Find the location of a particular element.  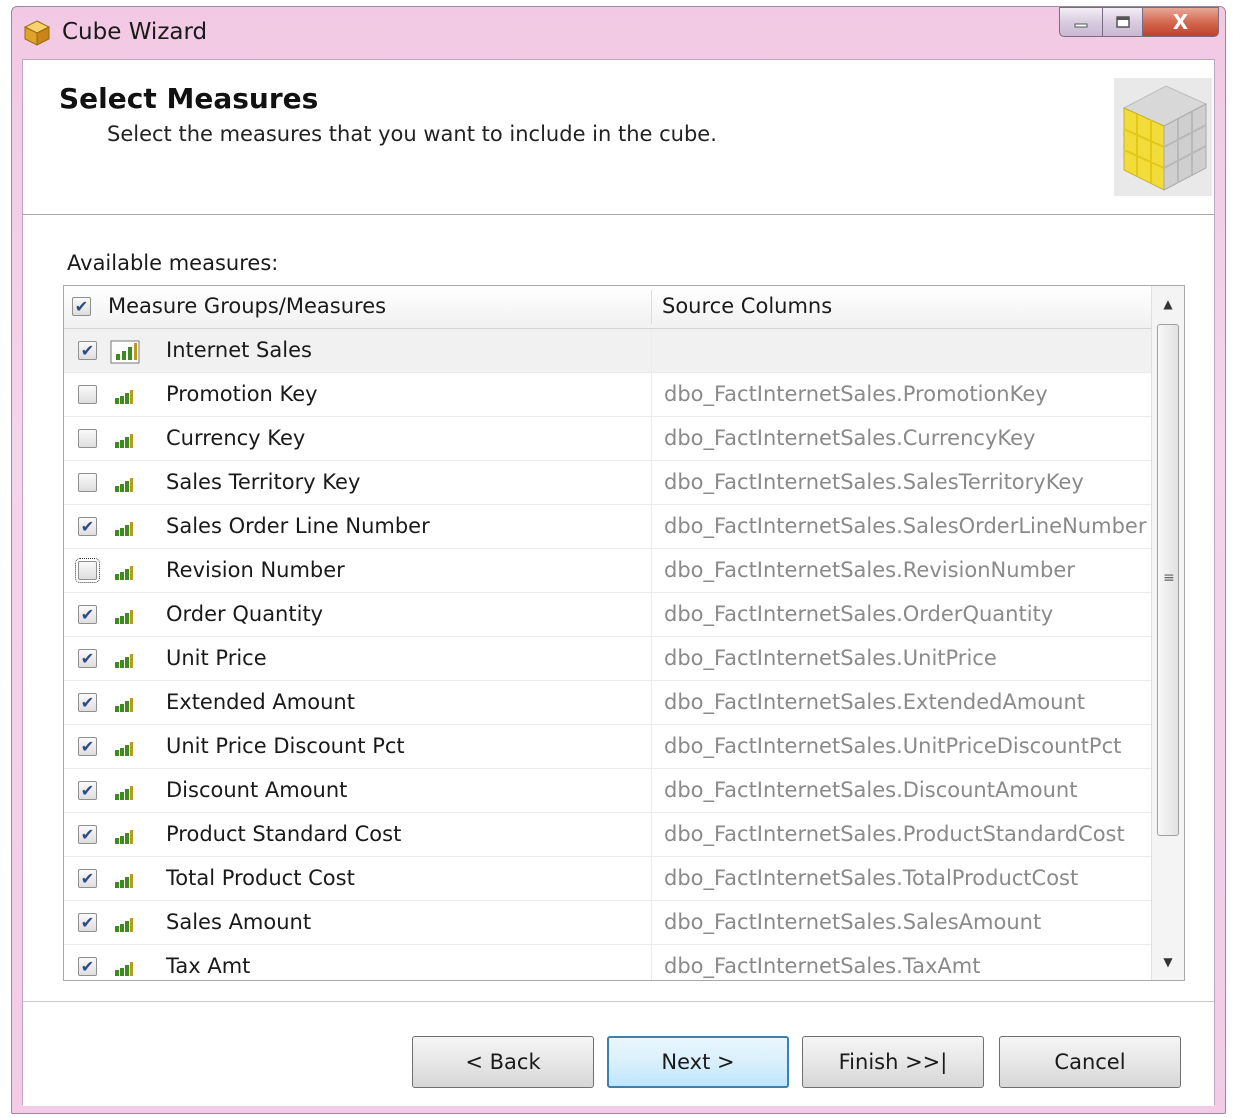

minimize-button is located at coordinates (1081, 22).